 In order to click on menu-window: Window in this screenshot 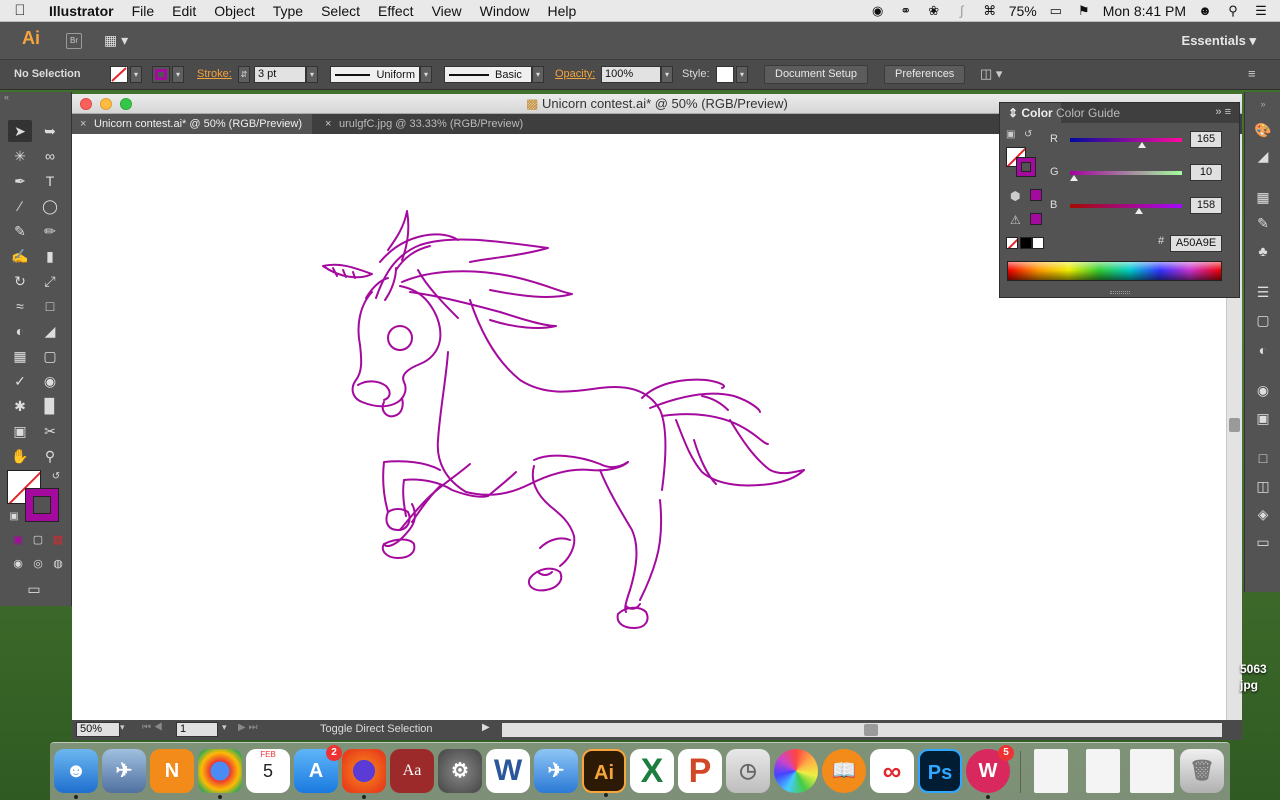, I will do `click(505, 11)`.